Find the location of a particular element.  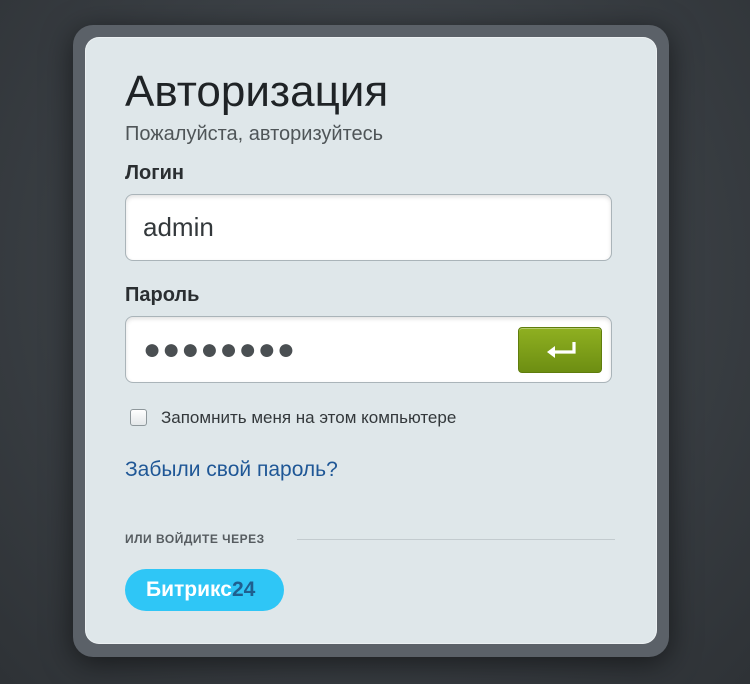

divider-line is located at coordinates (456, 539).